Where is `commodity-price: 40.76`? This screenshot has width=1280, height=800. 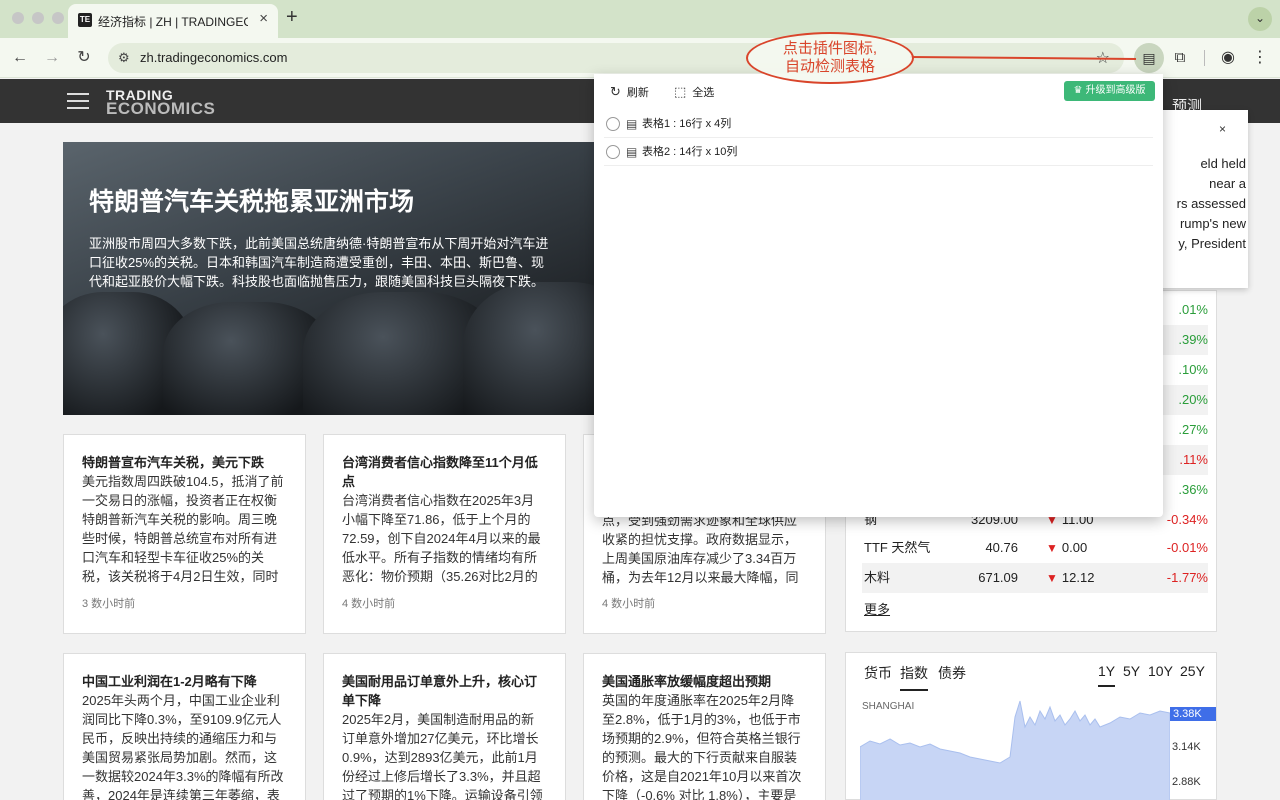
commodity-price: 40.76 is located at coordinates (1001, 547).